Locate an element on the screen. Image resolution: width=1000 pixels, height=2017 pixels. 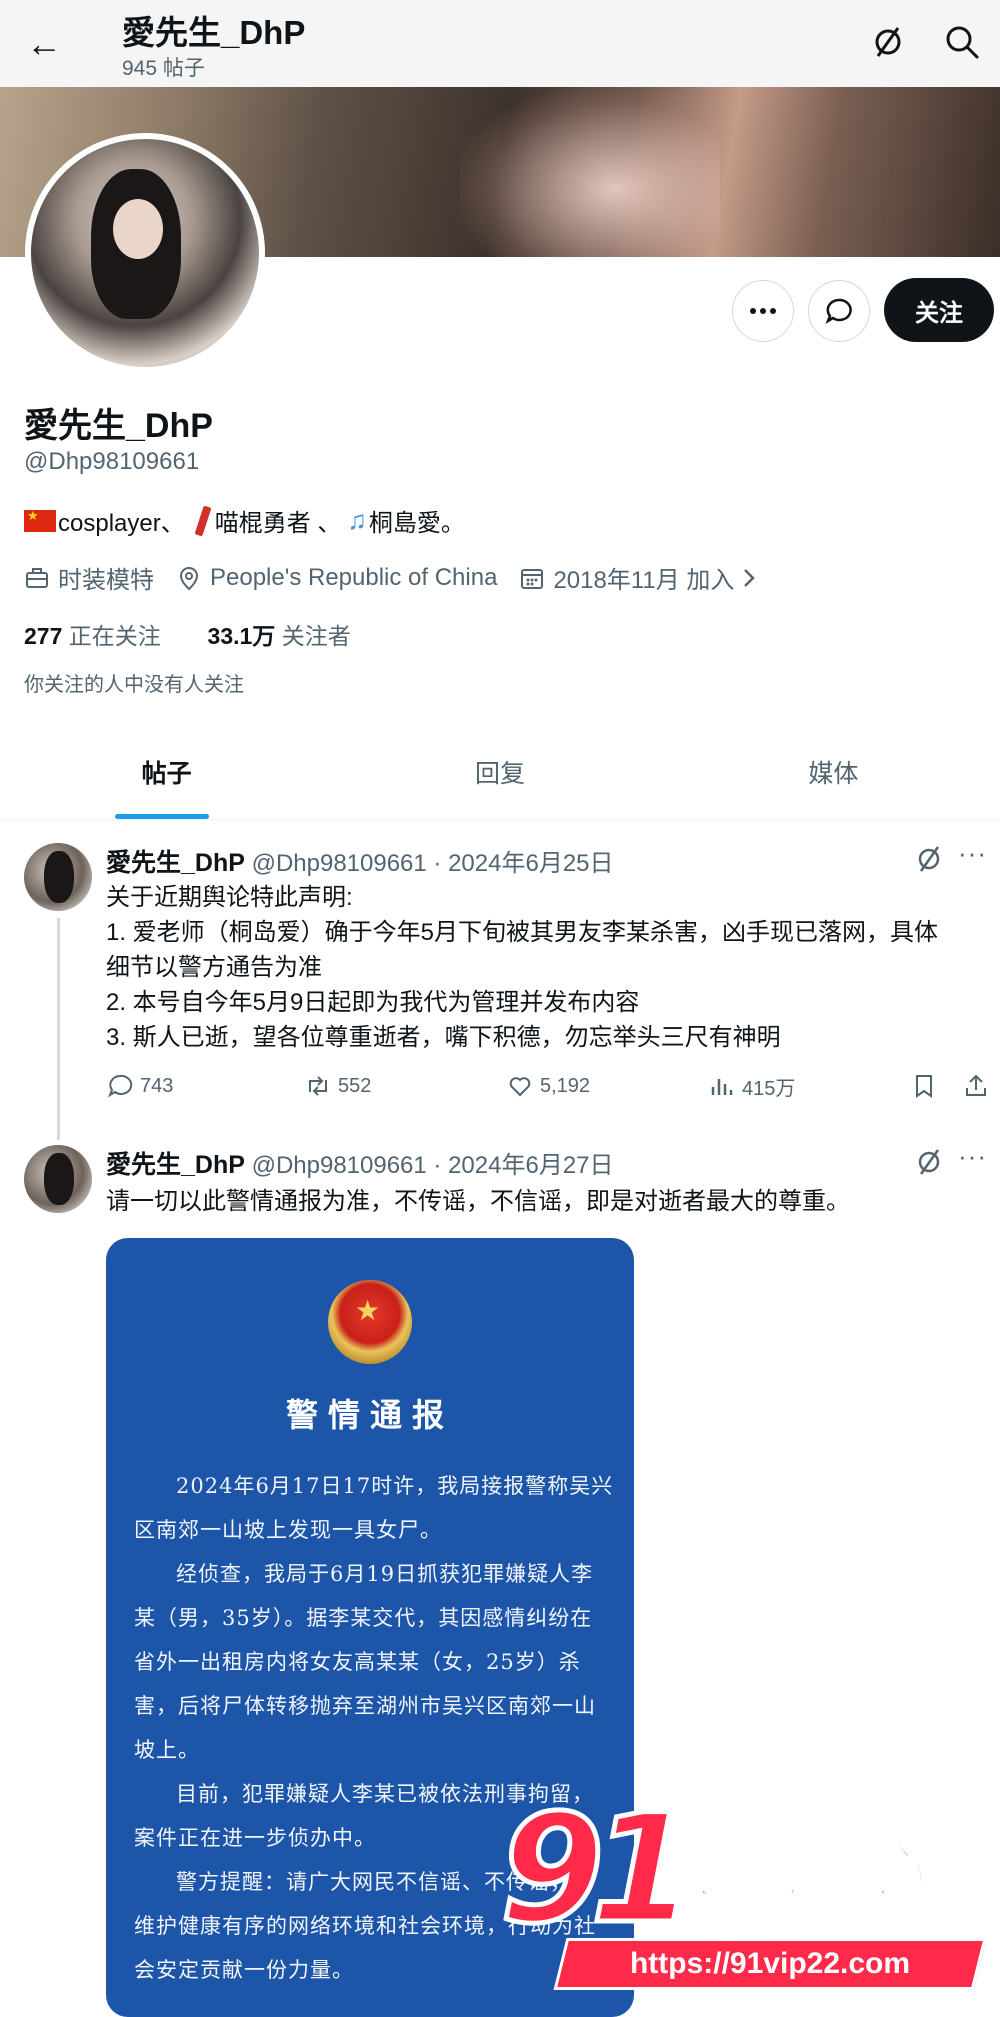
profile-handle: @Dhp98109661 is located at coordinates (112, 461).